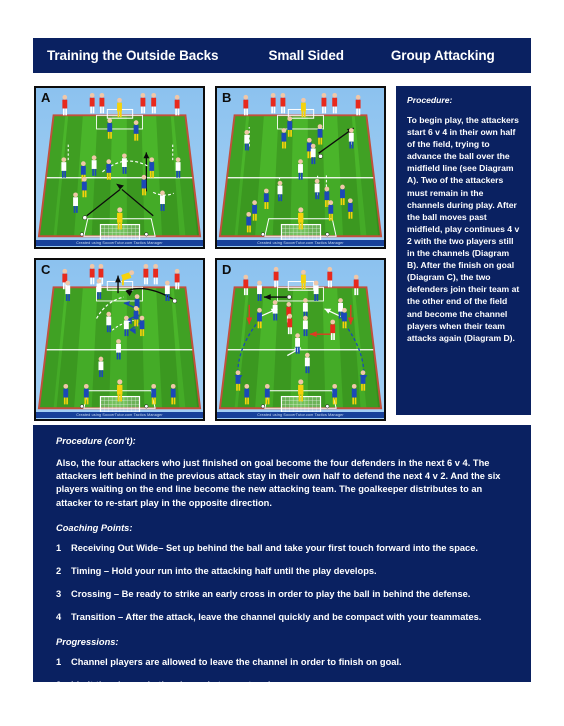 The image size is (564, 726). What do you see at coordinates (94, 527) in the screenshot?
I see `coaching-points-title: Coaching Points:` at bounding box center [94, 527].